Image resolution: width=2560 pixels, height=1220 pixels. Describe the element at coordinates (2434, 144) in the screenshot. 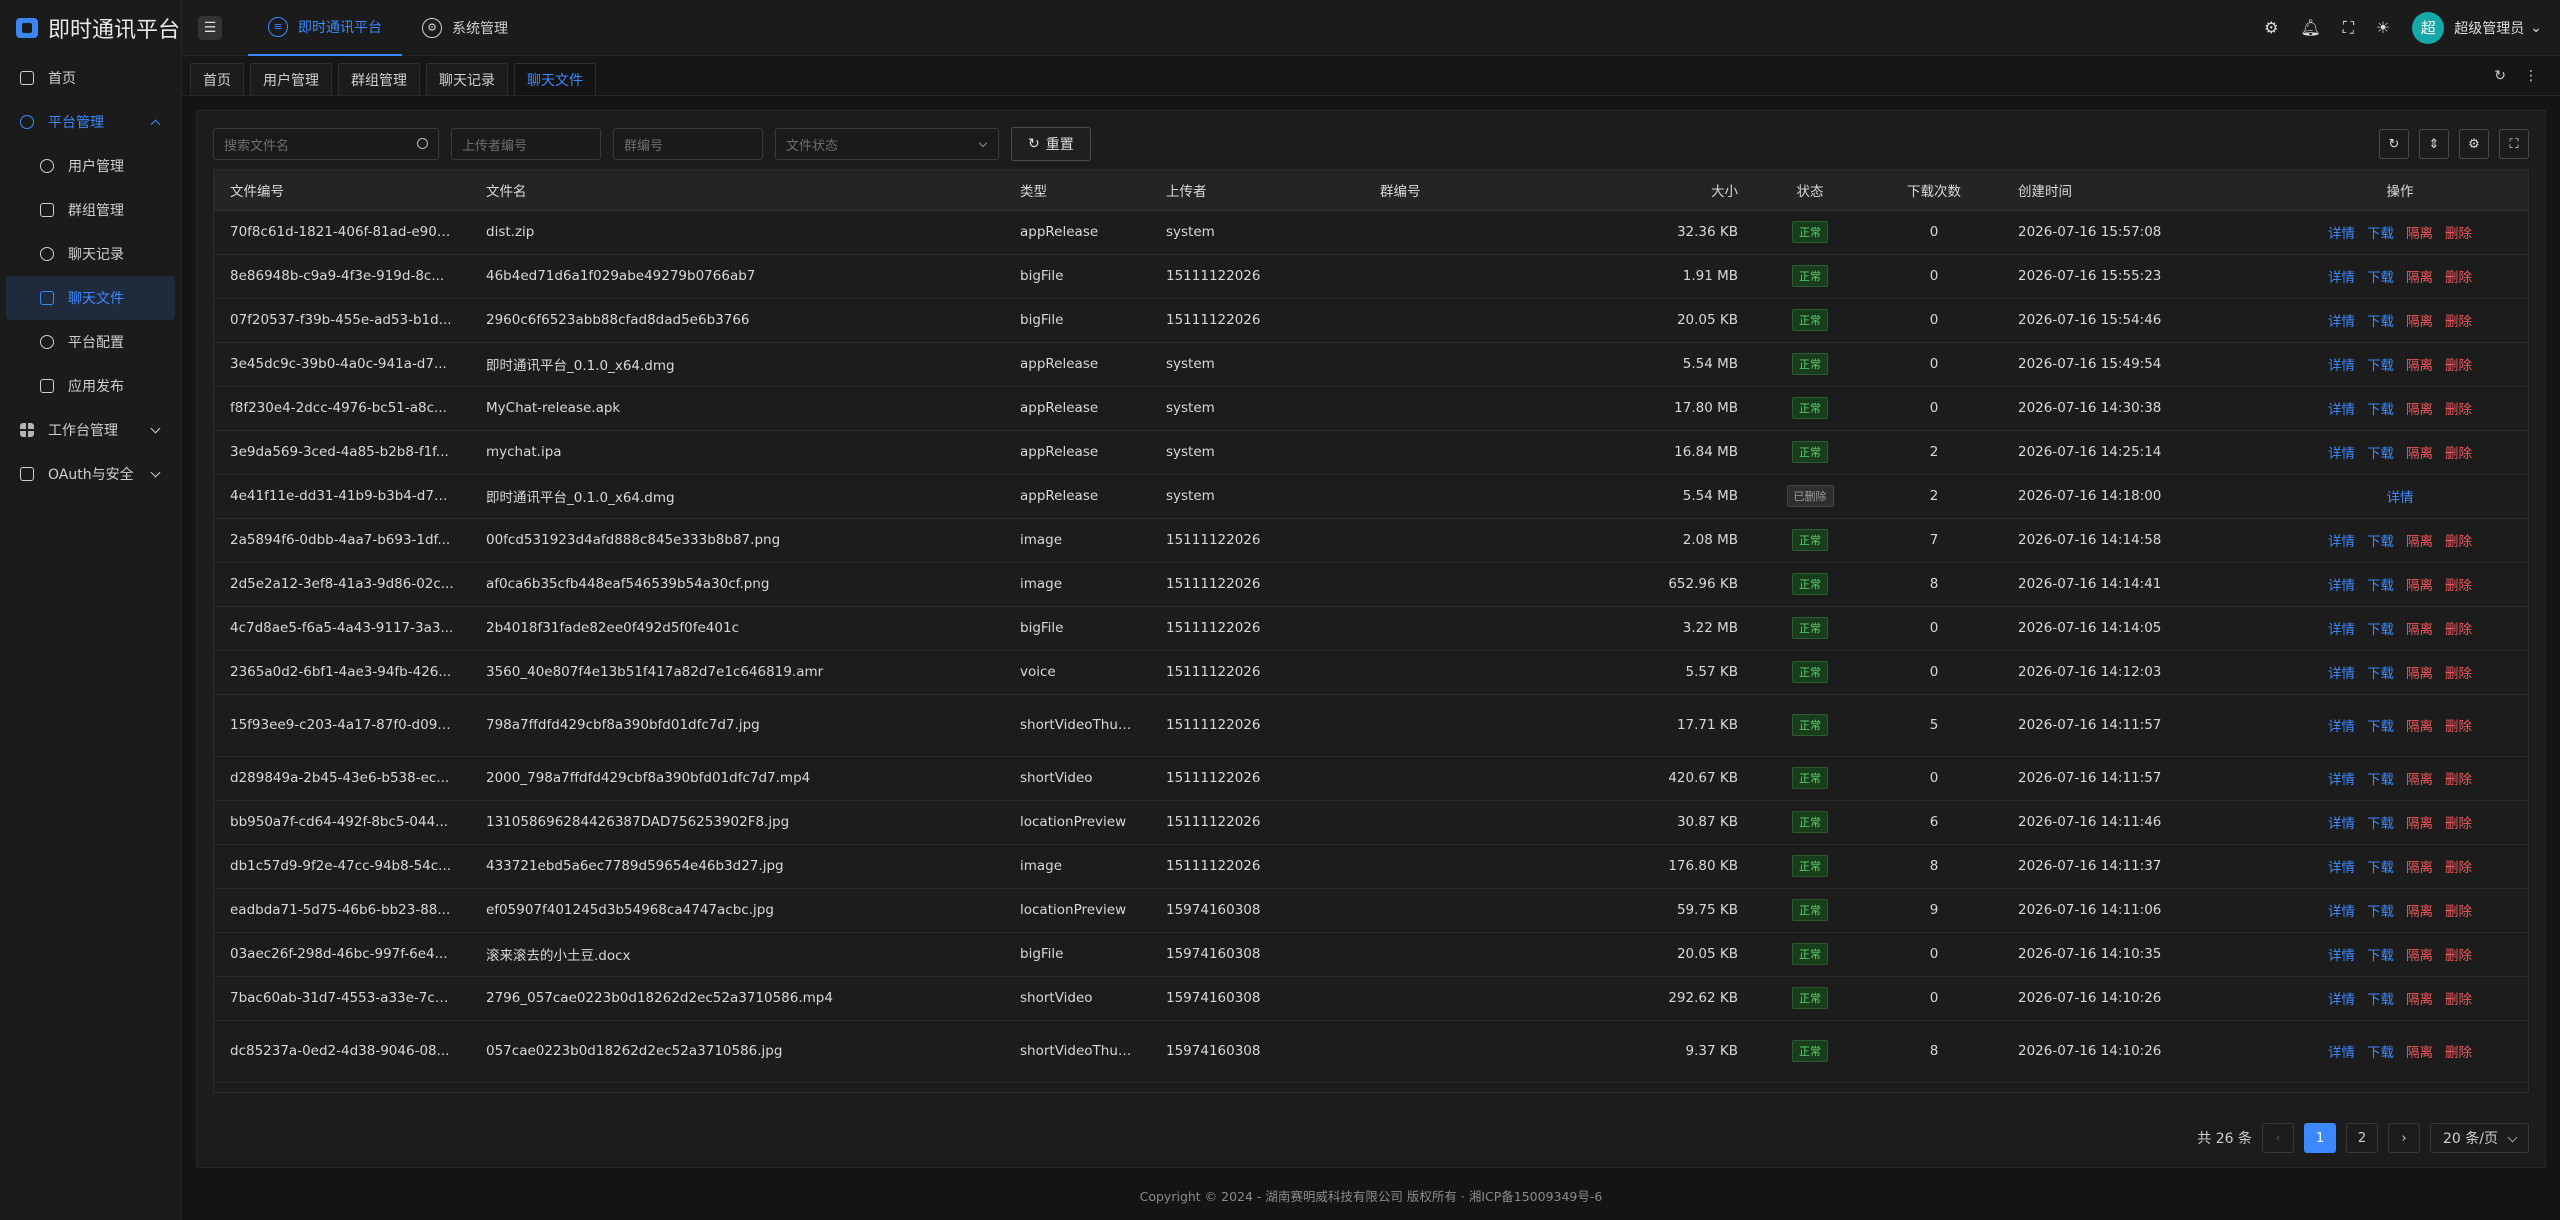

I see `density-button: ⇕` at that location.